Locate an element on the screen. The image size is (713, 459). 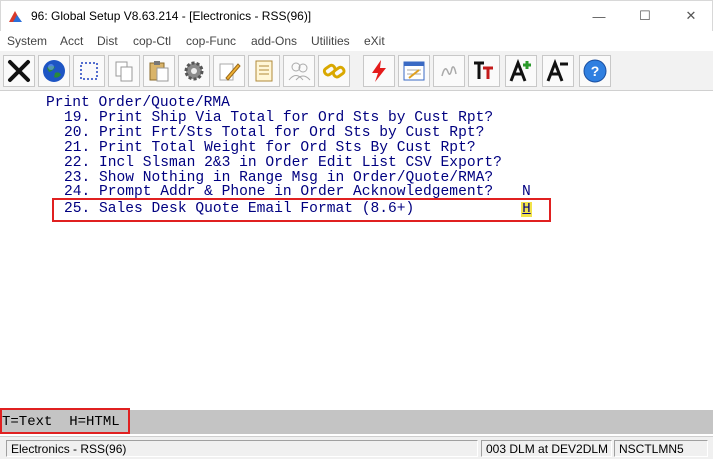
screen-heading: Print Order/Quote/RMA is located at coordinates (138, 103).